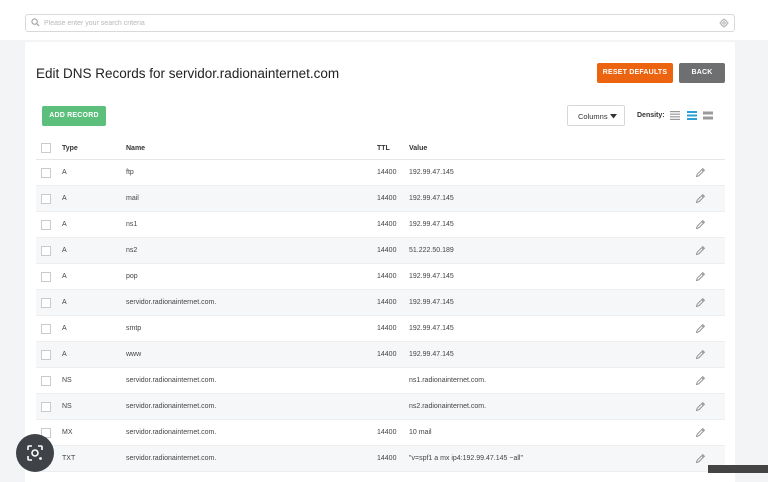  I want to click on search-input, so click(364, 23).